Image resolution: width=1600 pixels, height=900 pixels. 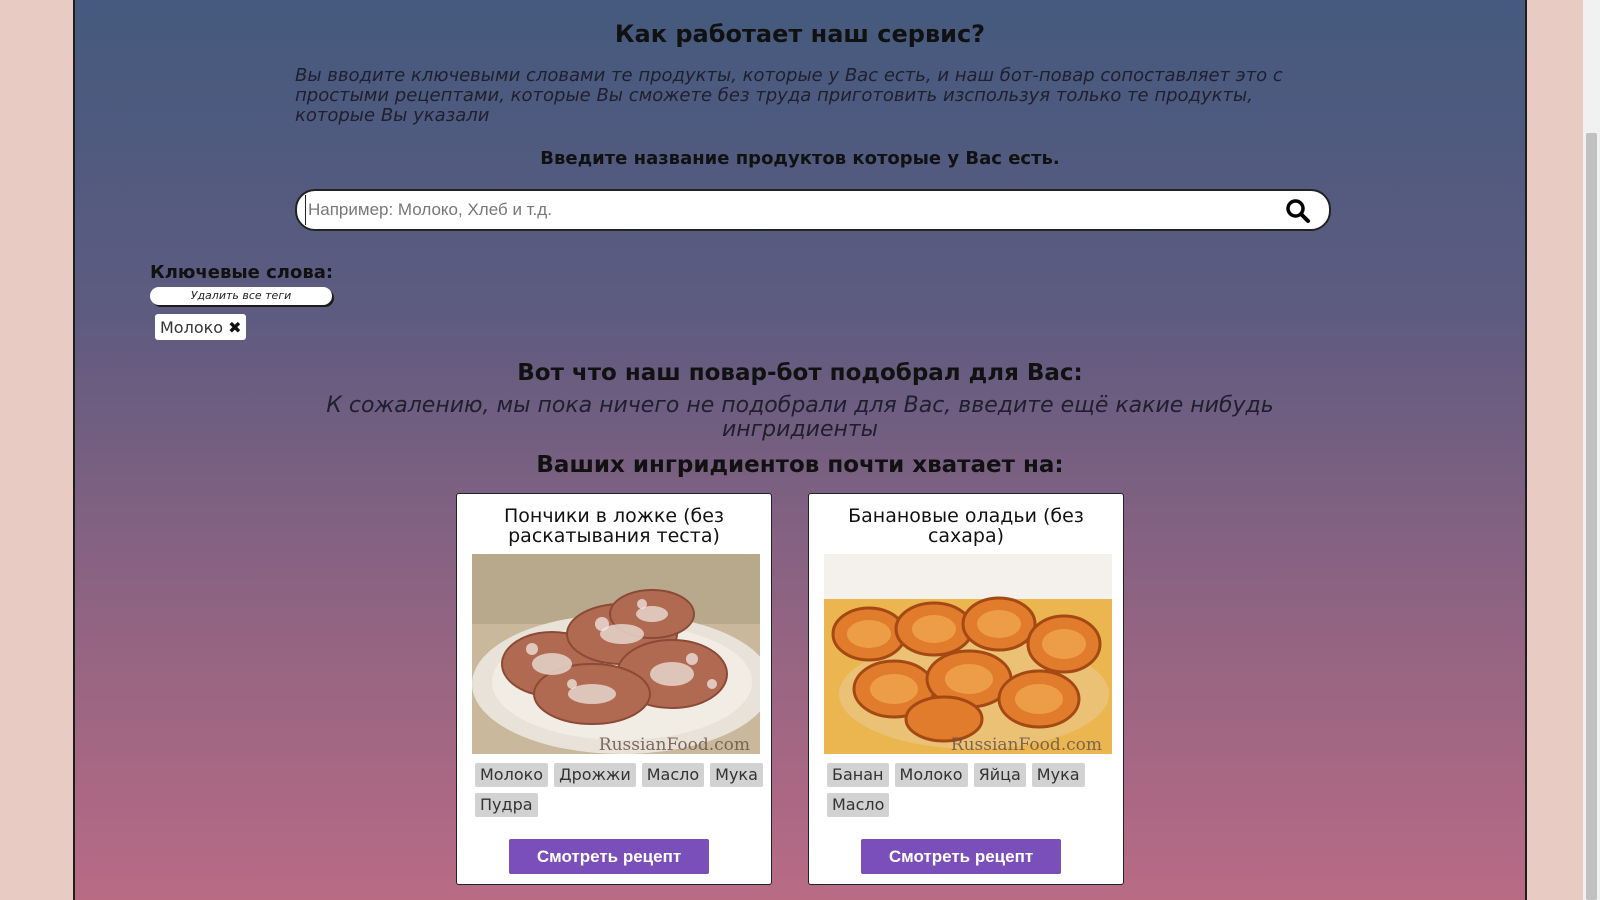 I want to click on recipe-title: Банановые оладьи (без сахара), so click(x=966, y=526).